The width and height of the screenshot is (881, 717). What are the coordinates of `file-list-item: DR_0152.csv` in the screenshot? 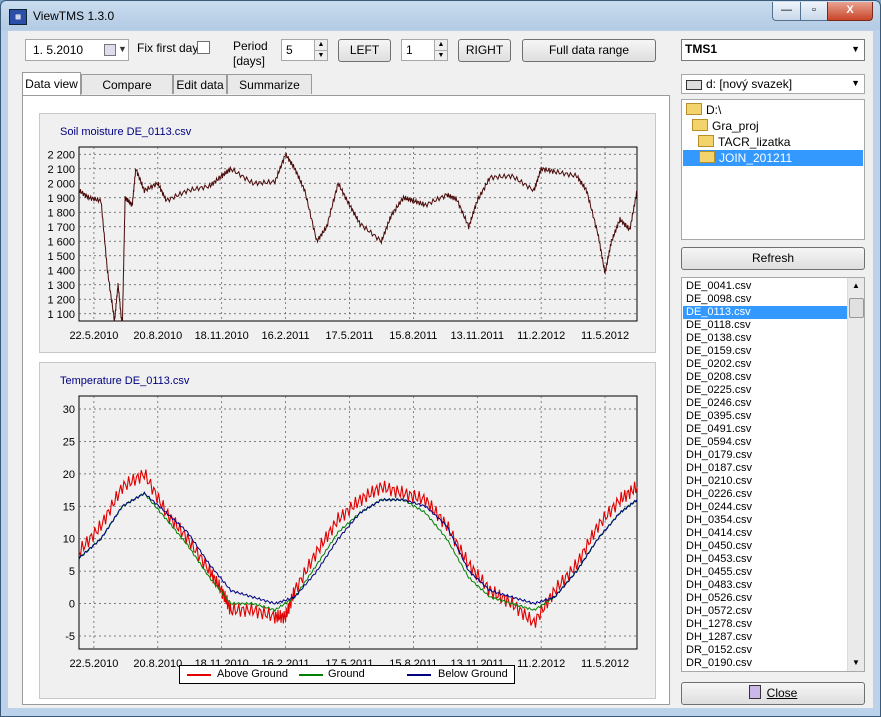 It's located at (765, 650).